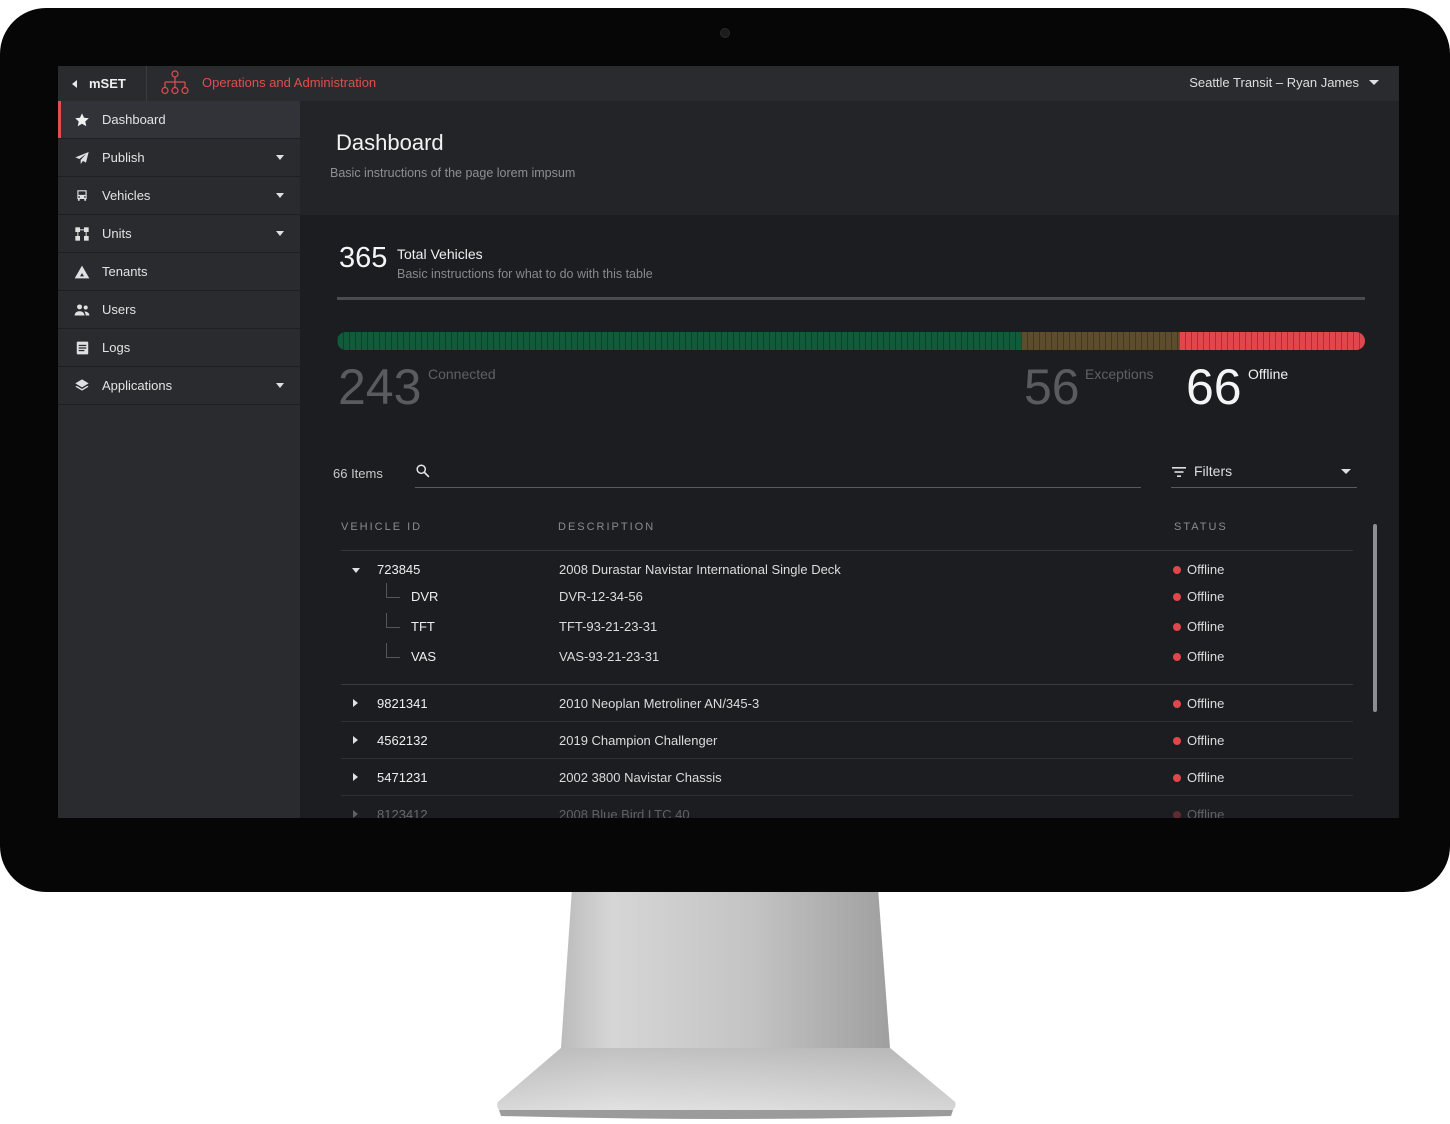 This screenshot has width=1450, height=1124. What do you see at coordinates (440, 254) in the screenshot?
I see `total-vehicles-title: Total Vehicles` at bounding box center [440, 254].